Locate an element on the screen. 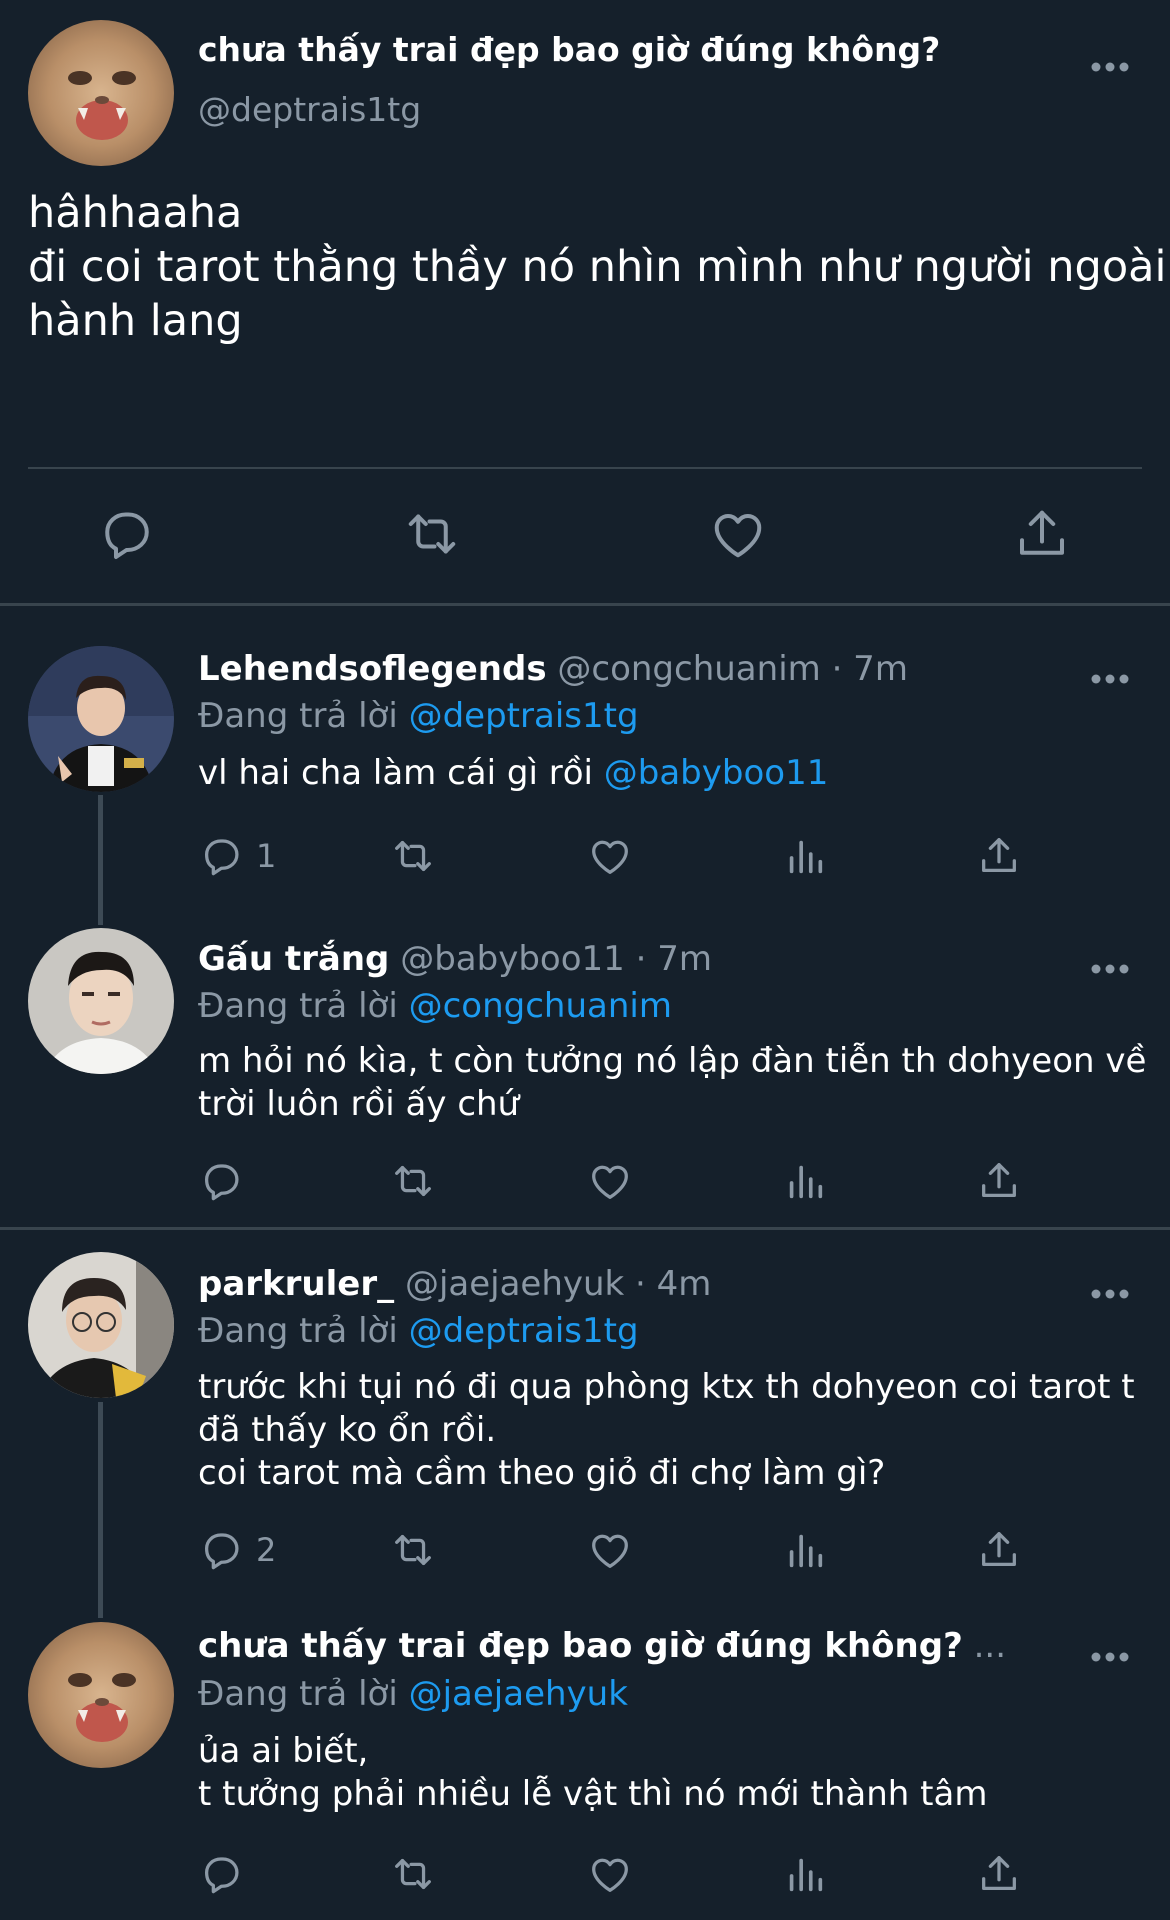  reply-count: 2 is located at coordinates (266, 1550).